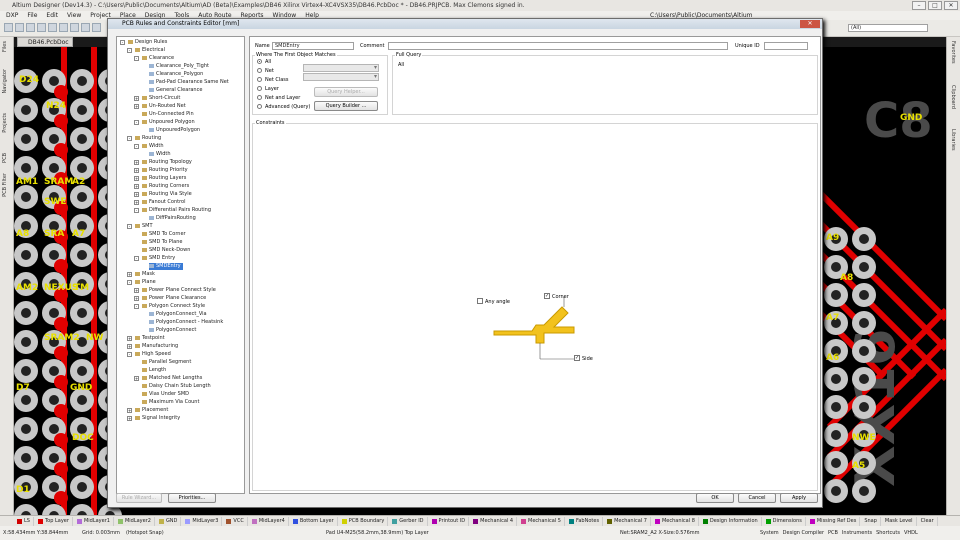  Describe the element at coordinates (259, 70) in the screenshot. I see `option-radio-net` at that location.